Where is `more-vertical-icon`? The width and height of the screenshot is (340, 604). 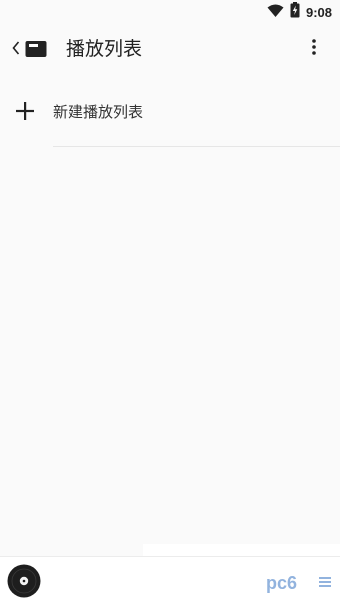
more-vertical-icon is located at coordinates (314, 49).